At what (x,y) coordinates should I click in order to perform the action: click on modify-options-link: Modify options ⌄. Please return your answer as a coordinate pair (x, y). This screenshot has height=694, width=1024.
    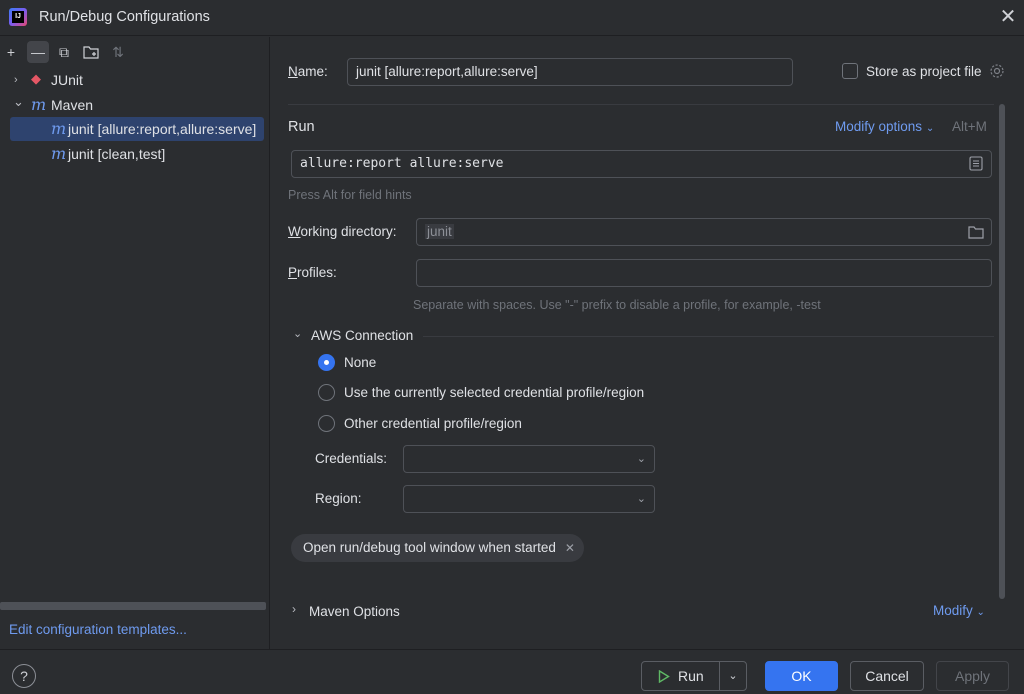
    Looking at the image, I should click on (884, 126).